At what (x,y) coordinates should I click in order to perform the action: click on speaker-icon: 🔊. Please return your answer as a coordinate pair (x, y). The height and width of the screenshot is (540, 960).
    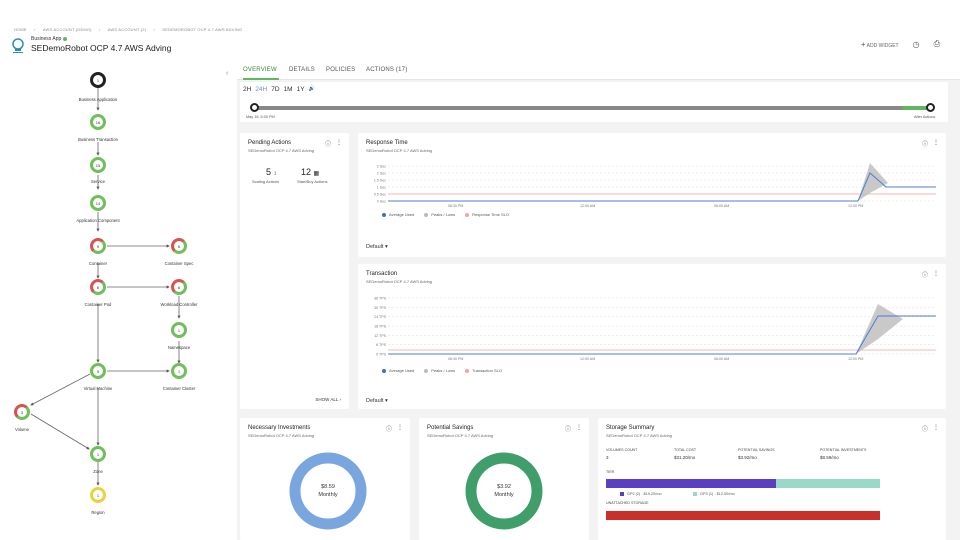
    Looking at the image, I should click on (312, 89).